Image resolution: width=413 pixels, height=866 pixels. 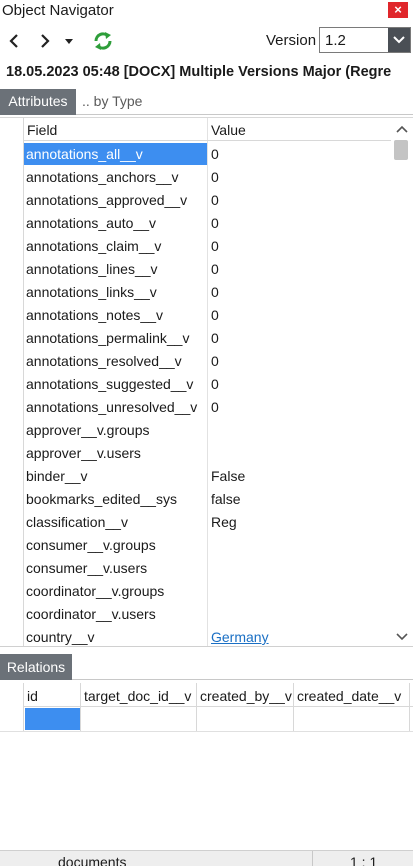 What do you see at coordinates (42, 130) in the screenshot?
I see `header-field: Field` at bounding box center [42, 130].